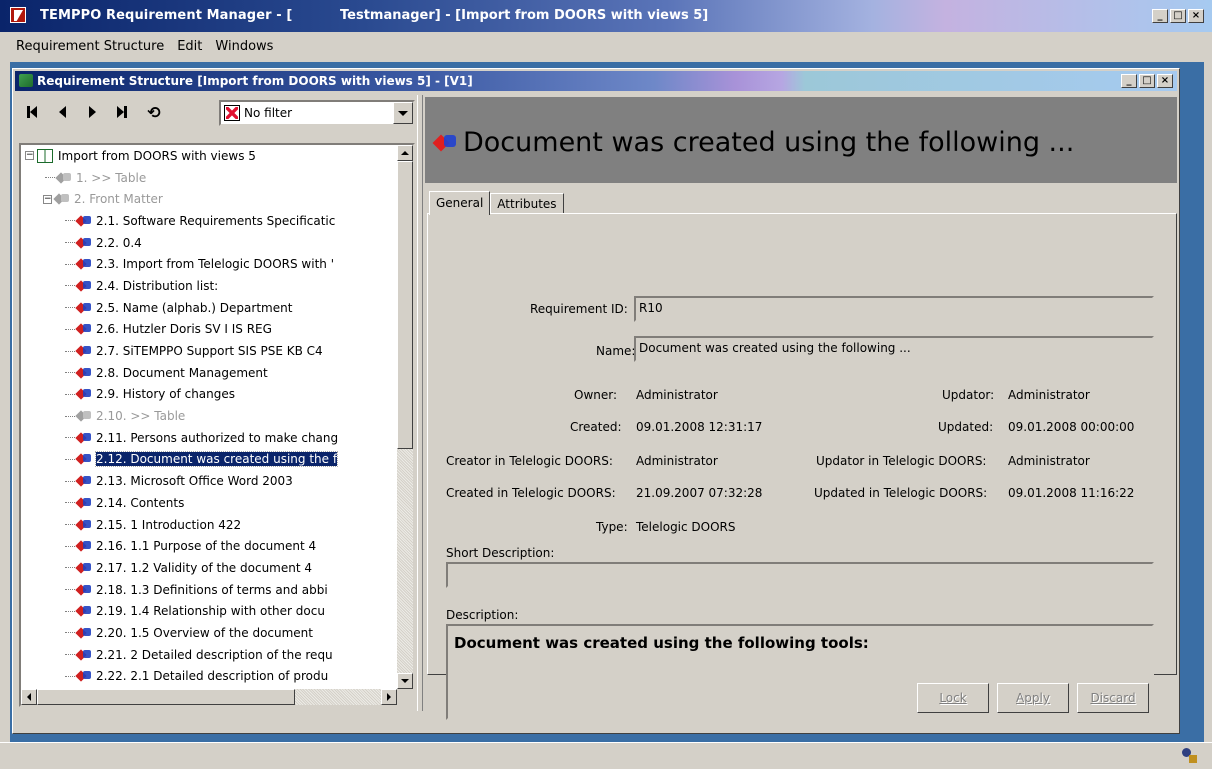  I want to click on tree-root-label: Import from DOORS with views 5, so click(157, 155).